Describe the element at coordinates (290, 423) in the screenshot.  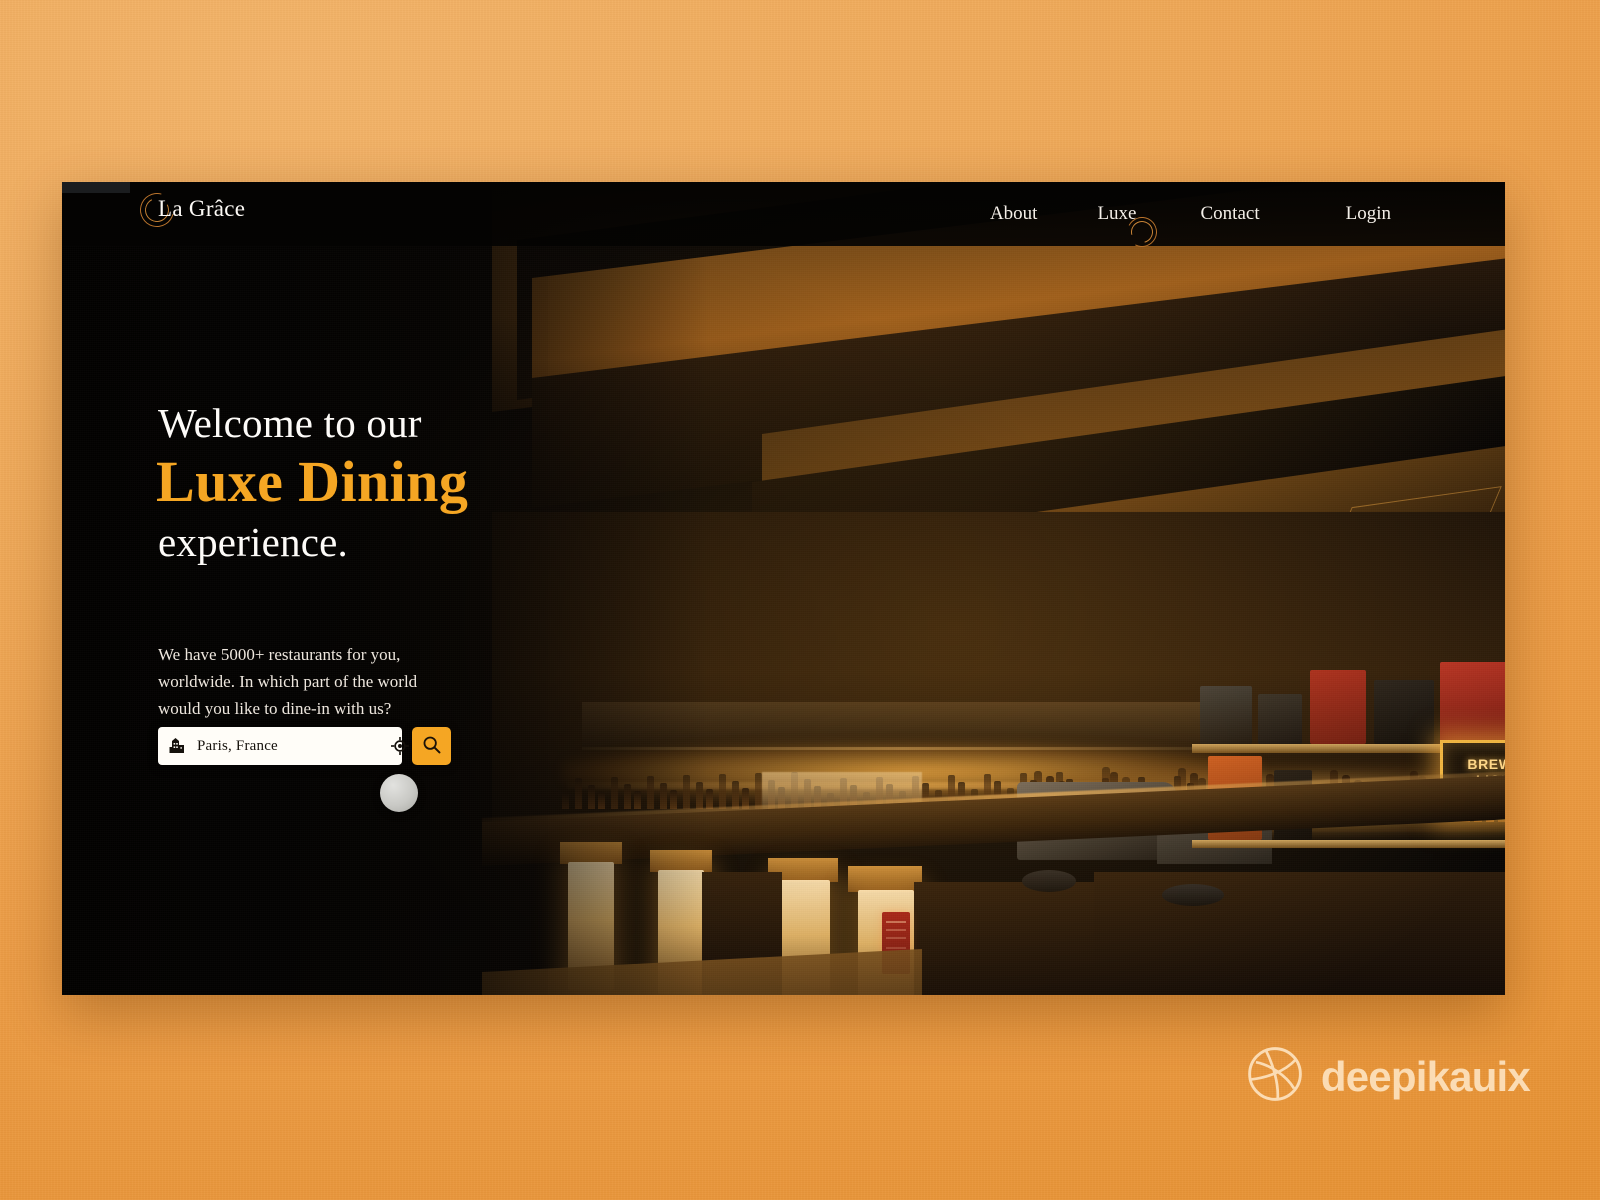
I see `headline-line-1: Welcome to our` at that location.